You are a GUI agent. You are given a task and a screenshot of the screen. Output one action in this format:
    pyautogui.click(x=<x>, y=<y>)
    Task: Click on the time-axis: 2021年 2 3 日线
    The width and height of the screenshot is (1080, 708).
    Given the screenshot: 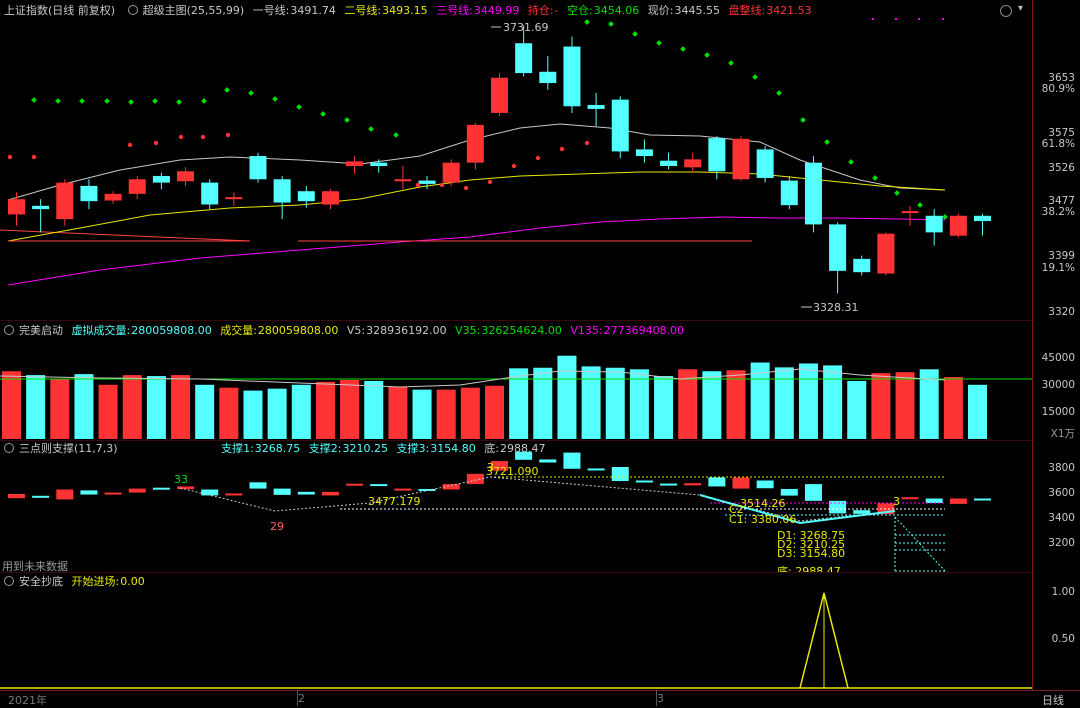 What is the action you would take?
    pyautogui.click(x=540, y=698)
    